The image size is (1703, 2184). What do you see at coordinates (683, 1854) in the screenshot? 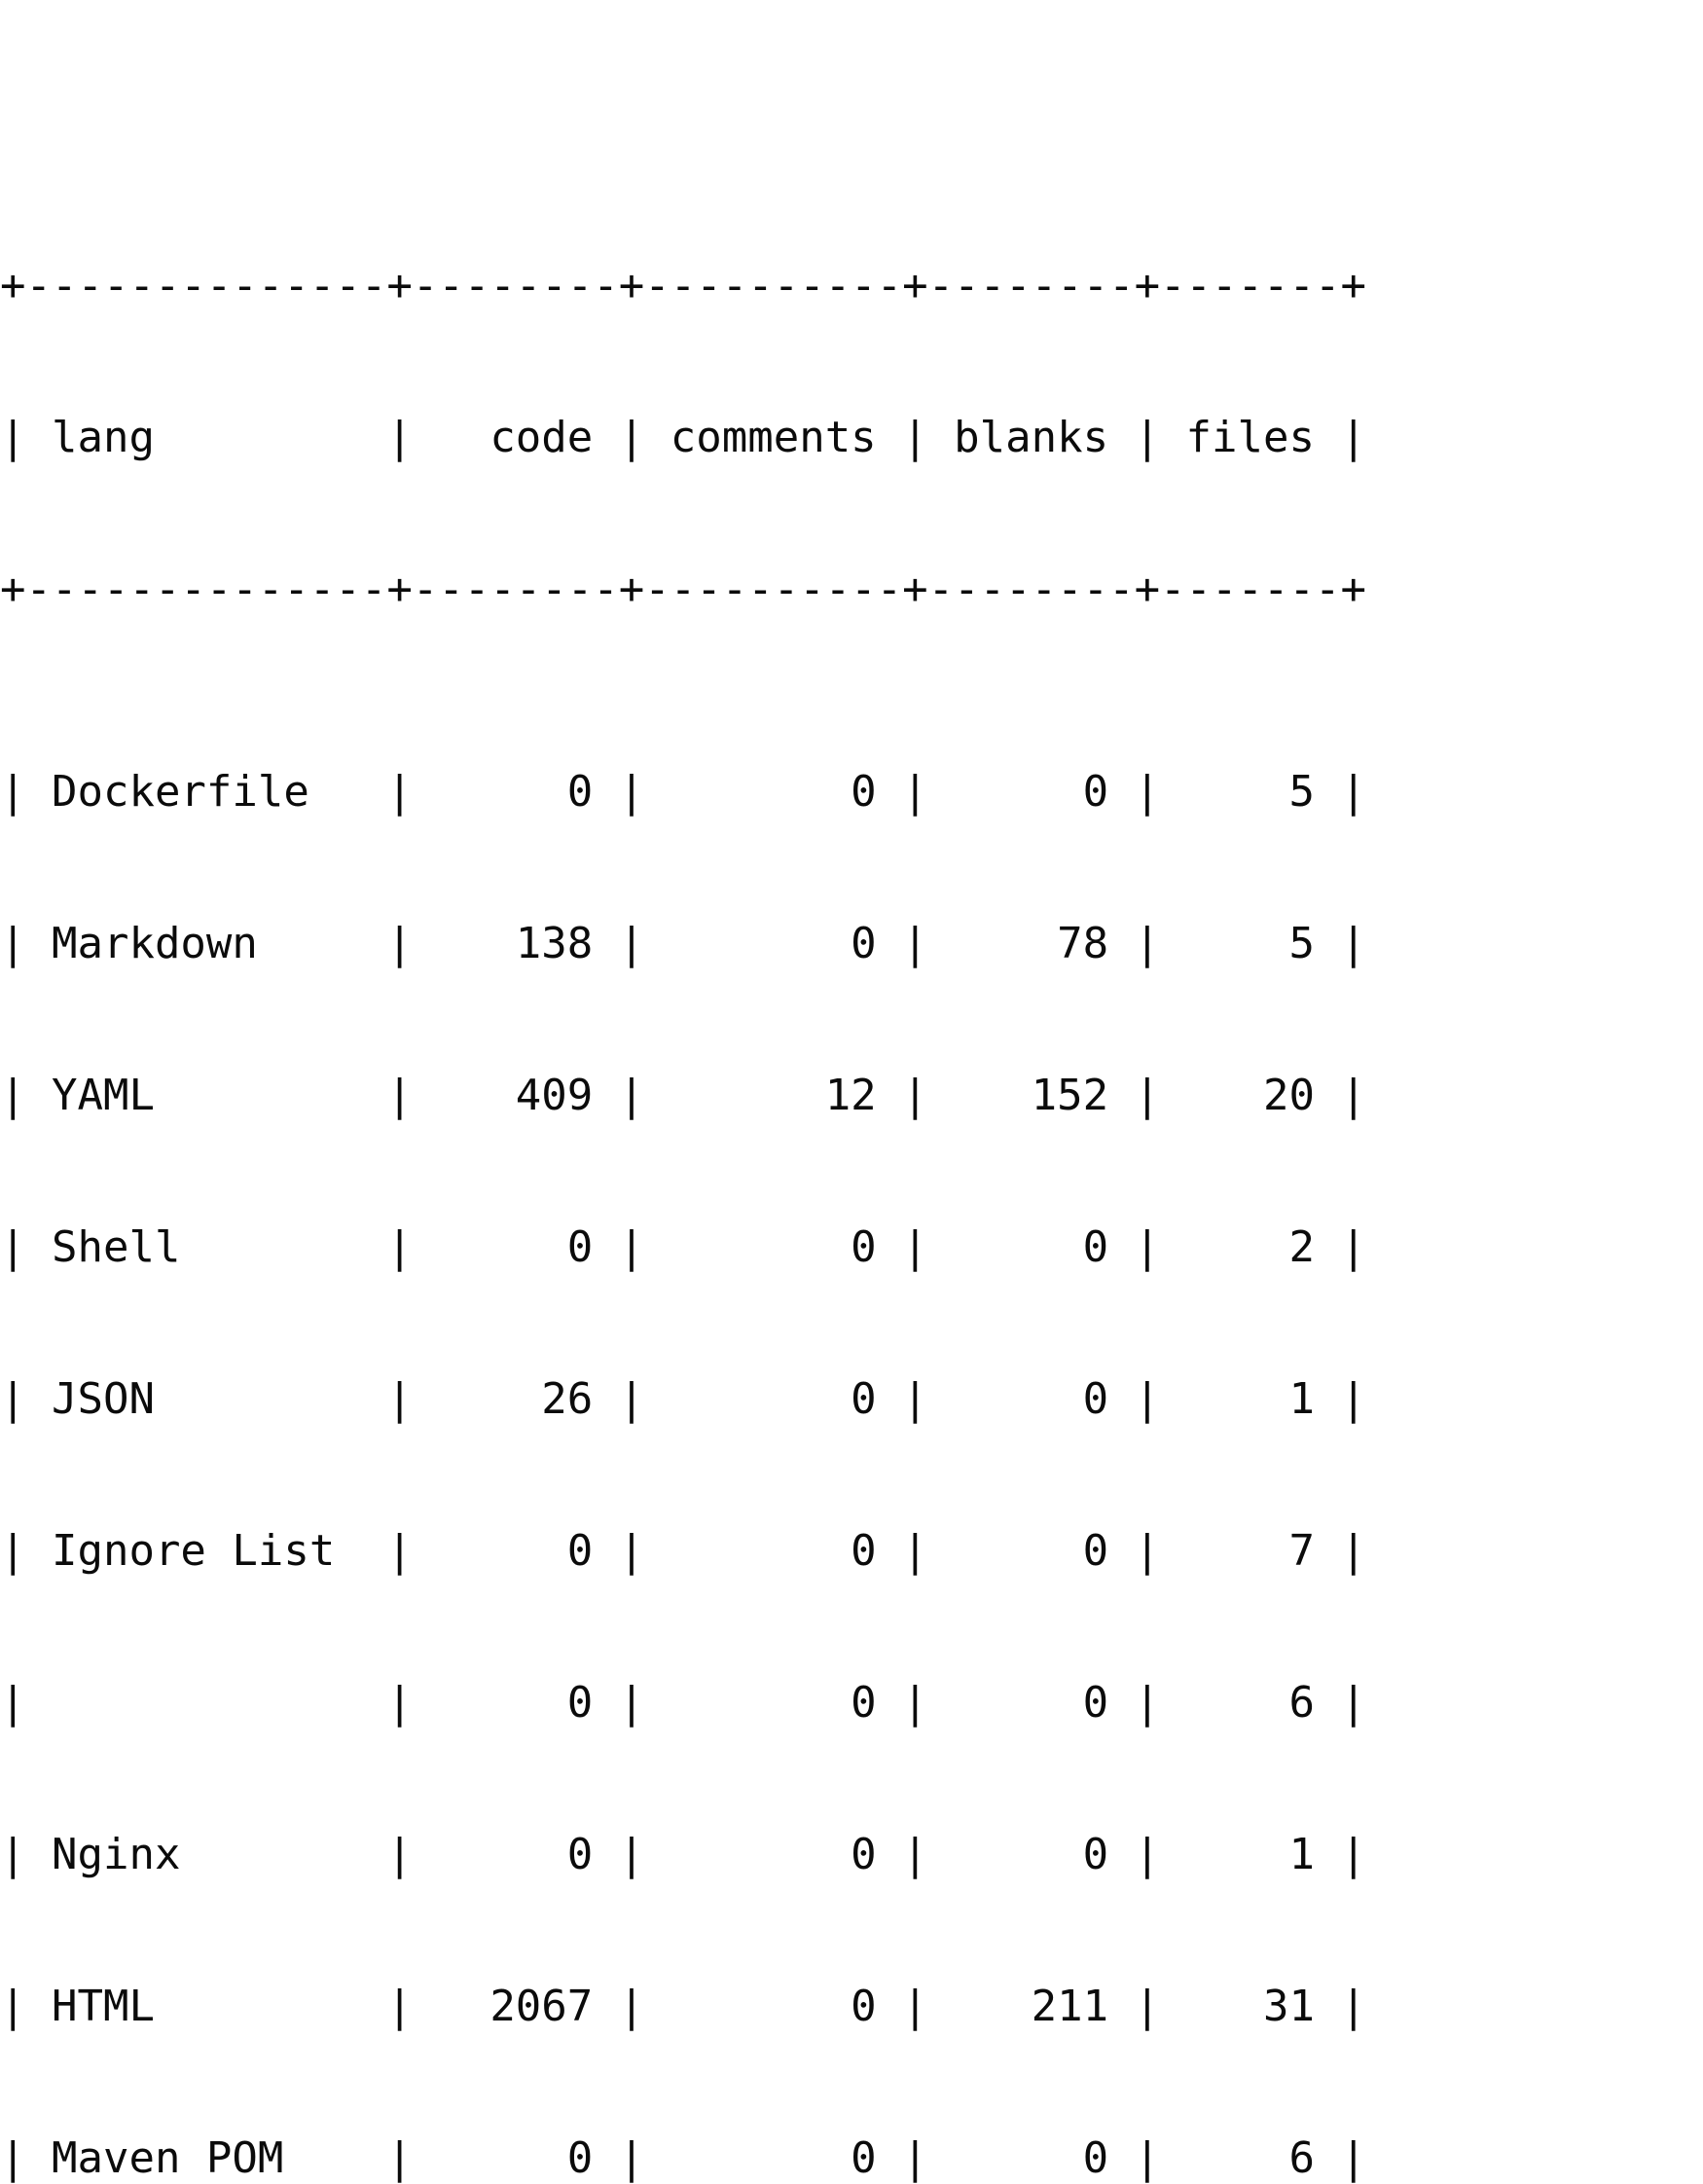
I see `table-row: | Nginx | 0 | 0 | 0 | 1 |` at bounding box center [683, 1854].